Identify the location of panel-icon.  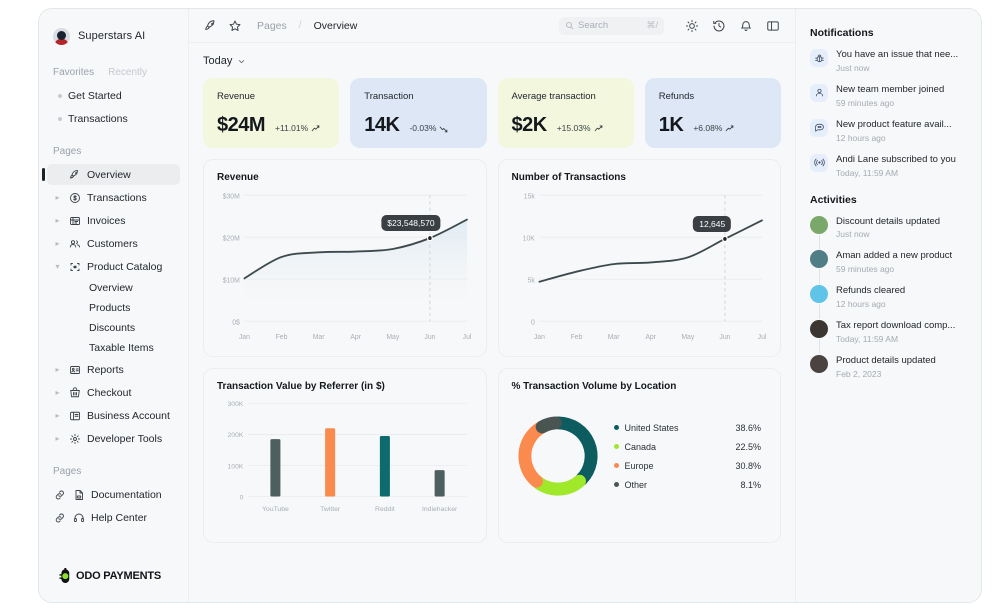
(773, 26).